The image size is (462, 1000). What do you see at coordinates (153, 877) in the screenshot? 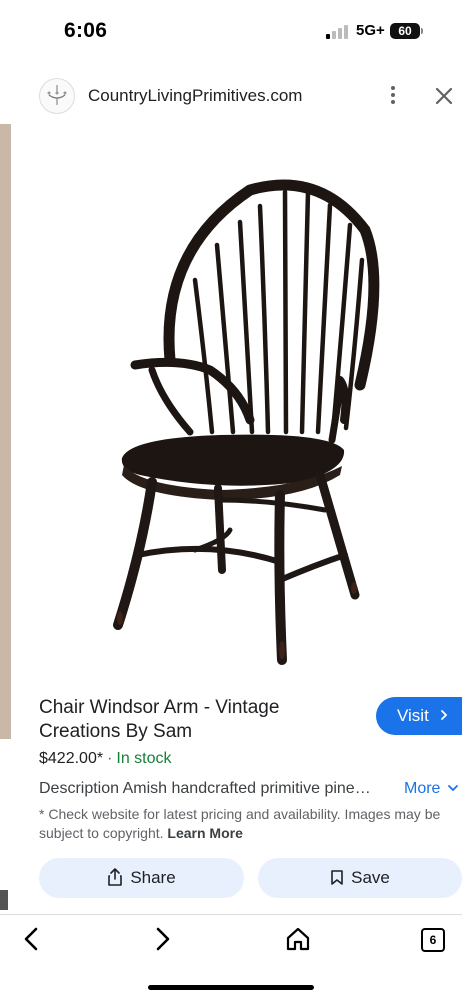
I see `share-label: Share` at bounding box center [153, 877].